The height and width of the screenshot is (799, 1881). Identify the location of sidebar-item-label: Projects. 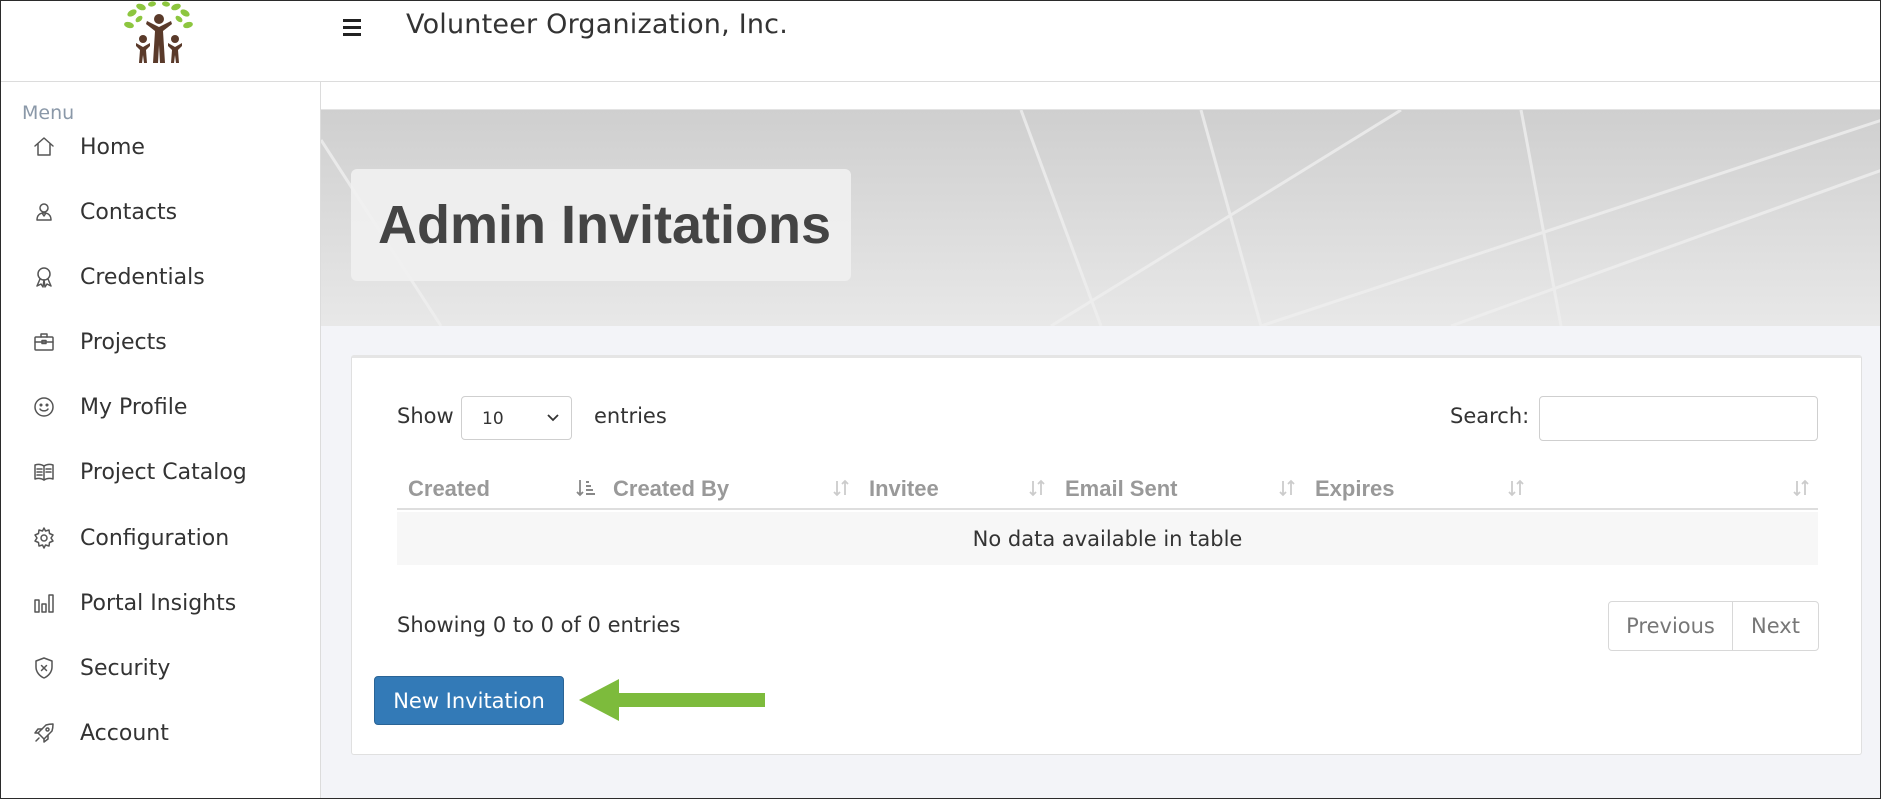
(123, 342).